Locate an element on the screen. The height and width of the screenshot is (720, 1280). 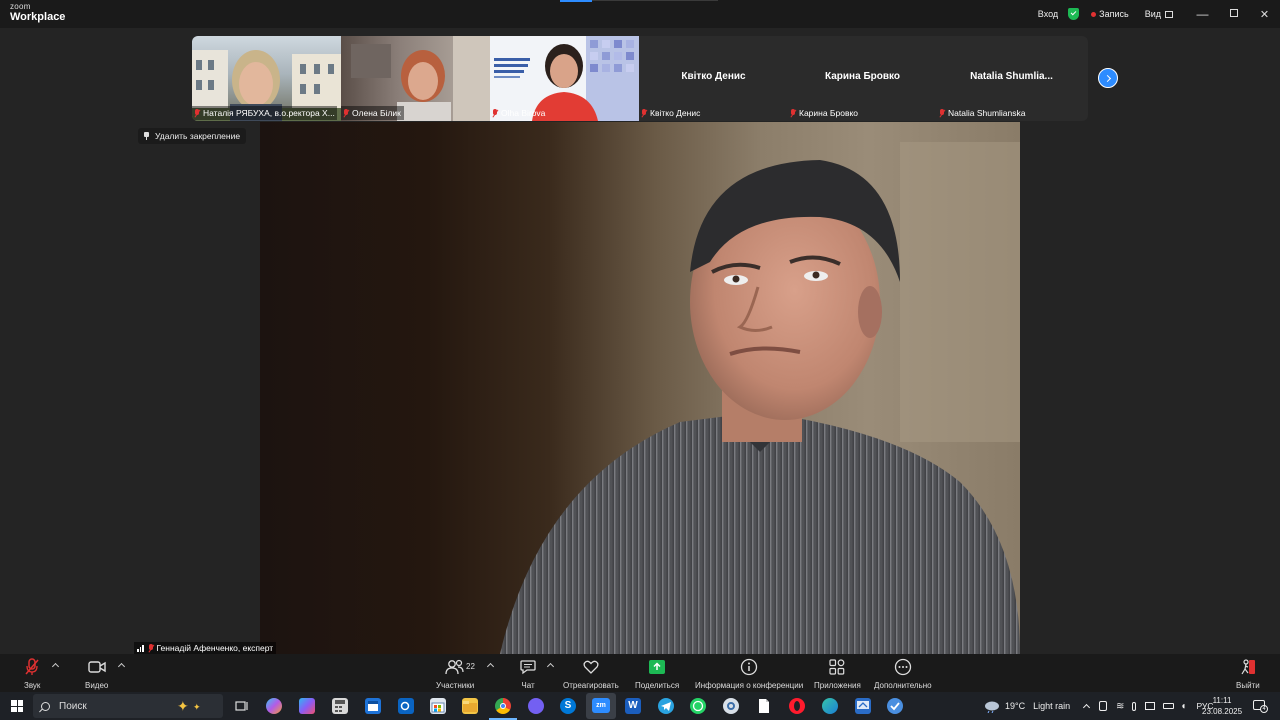
tray-overflow-icon is located at coordinates (1086, 707).